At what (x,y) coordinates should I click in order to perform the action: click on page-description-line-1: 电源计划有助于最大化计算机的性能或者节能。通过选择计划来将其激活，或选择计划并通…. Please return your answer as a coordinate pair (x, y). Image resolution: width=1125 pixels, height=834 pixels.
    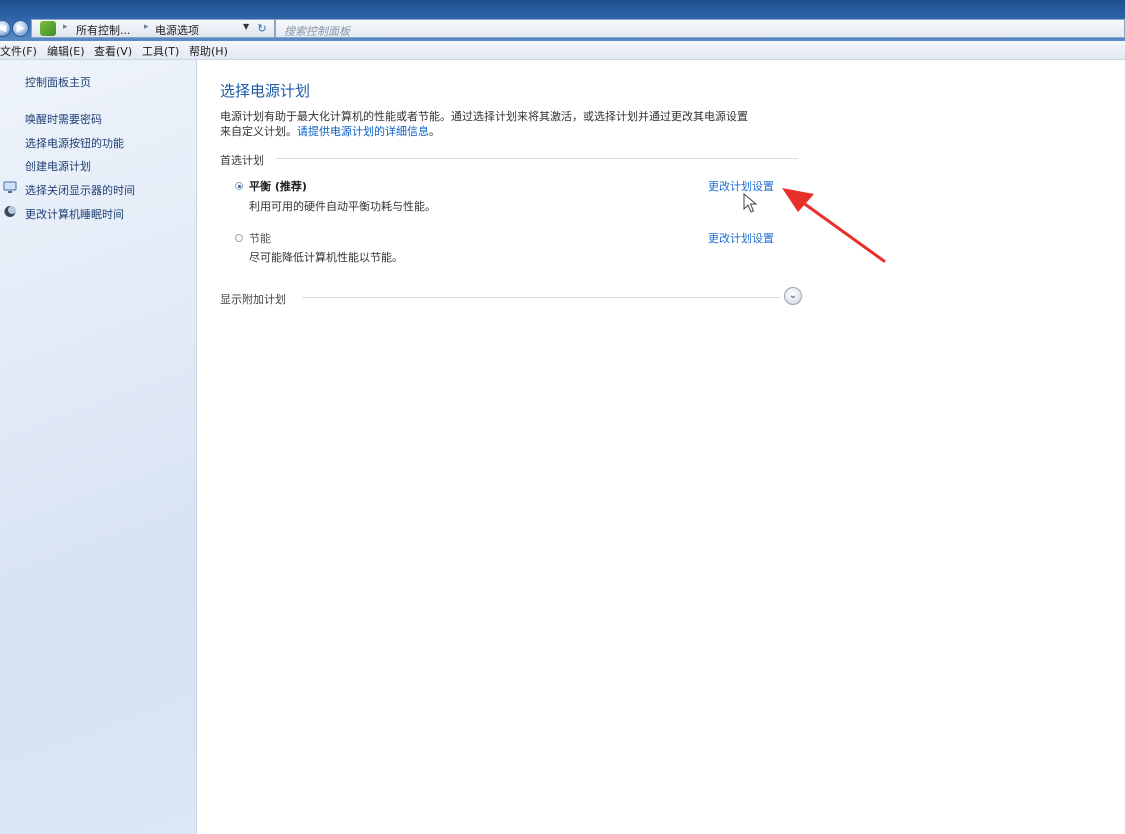
    Looking at the image, I should click on (515, 116).